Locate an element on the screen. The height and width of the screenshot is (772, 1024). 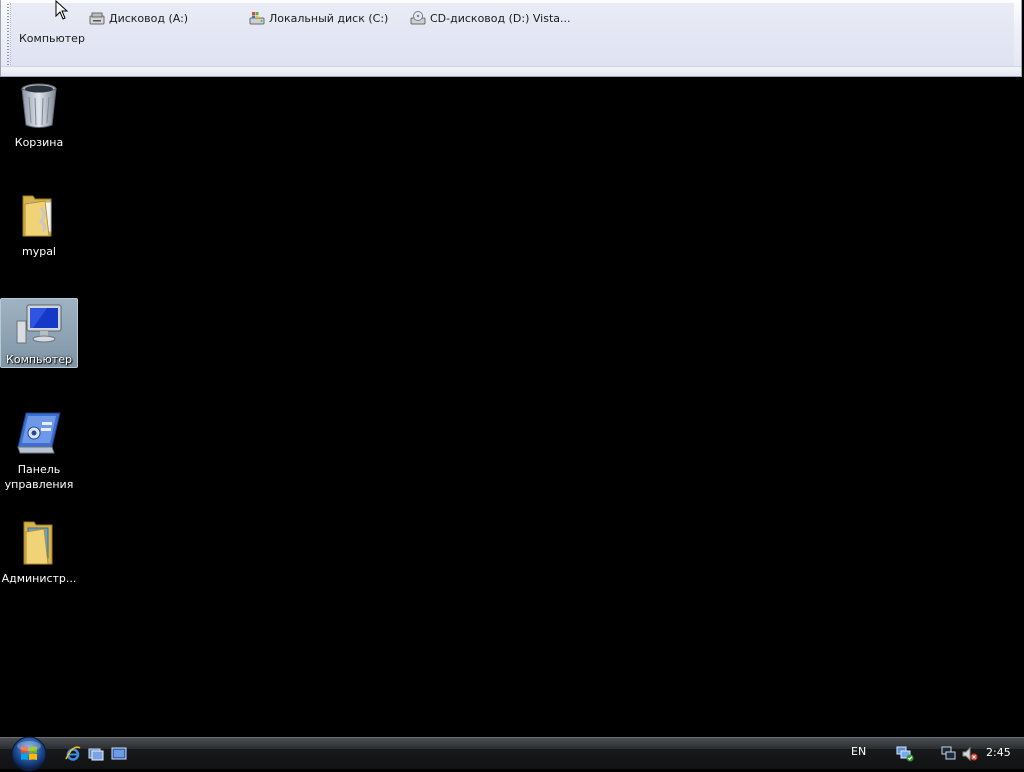
recycle-bin-icon is located at coordinates (39, 106).